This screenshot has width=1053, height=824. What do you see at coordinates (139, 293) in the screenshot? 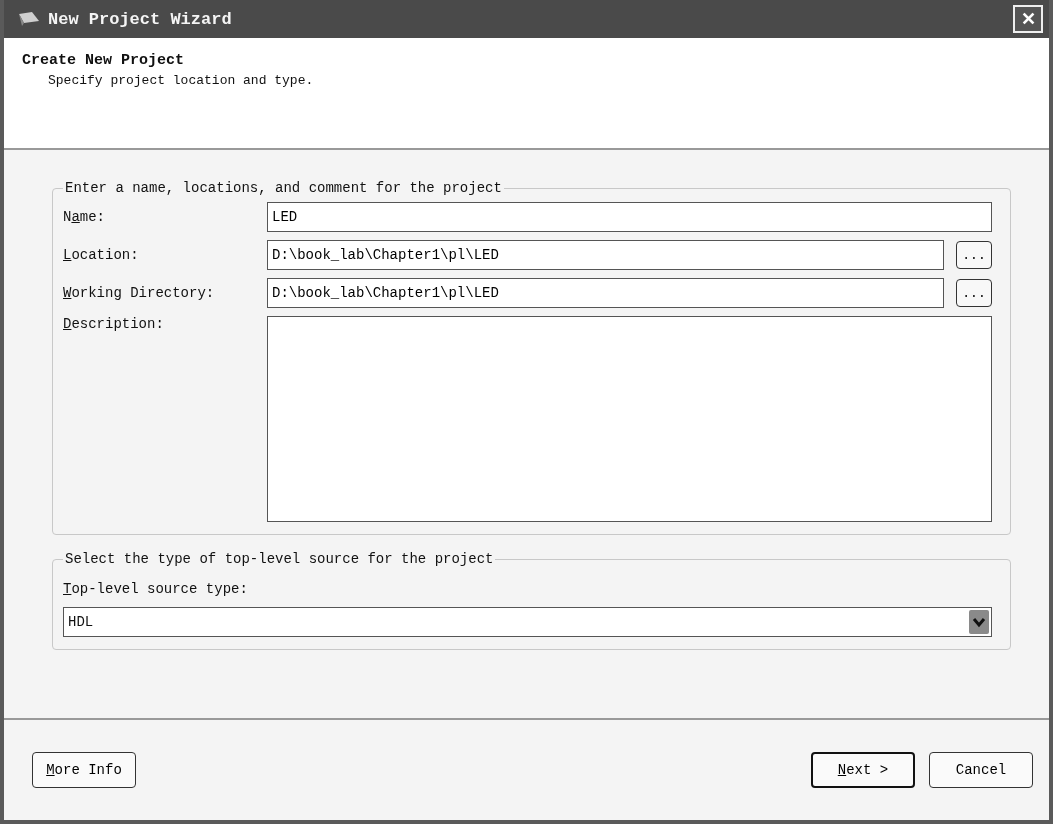
I see `field-label: Working Directory:` at bounding box center [139, 293].